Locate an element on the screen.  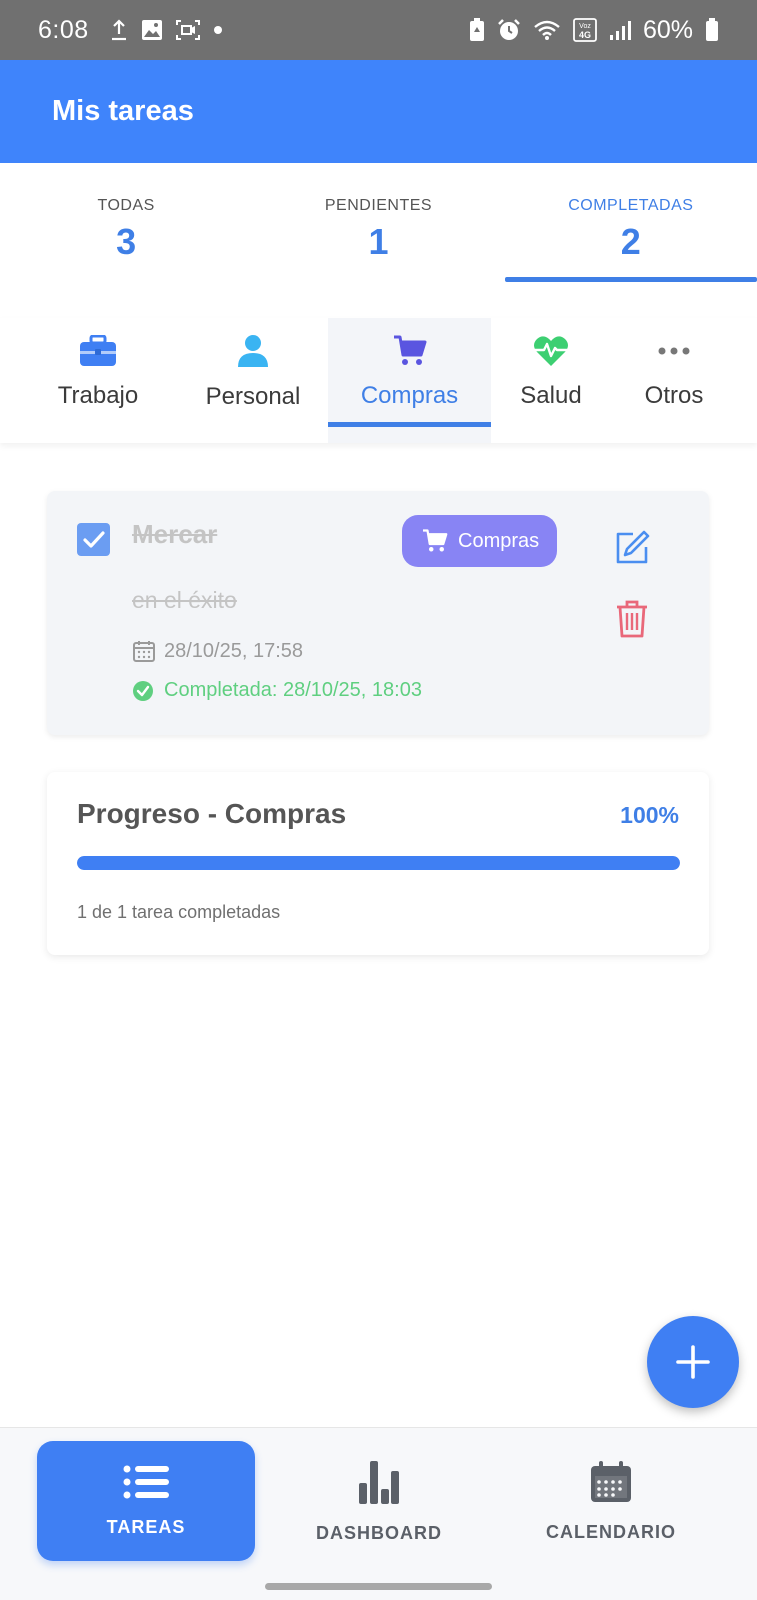
edit-icon is located at coordinates (632, 550).